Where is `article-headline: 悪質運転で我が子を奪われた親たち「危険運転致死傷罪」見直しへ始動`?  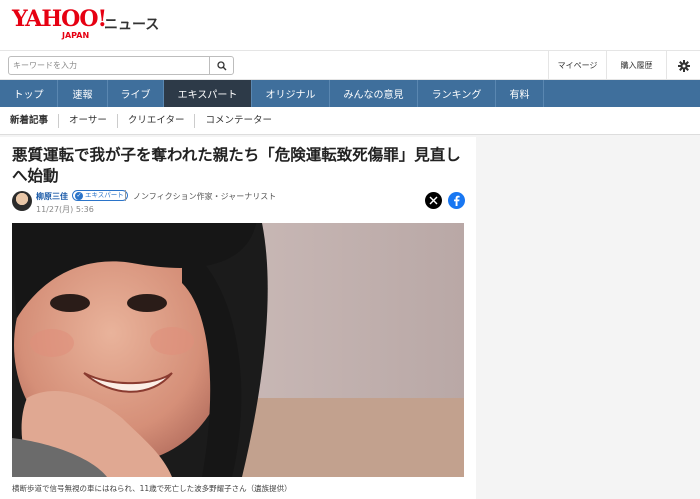 article-headline: 悪質運転で我が子を奪われた親たち「危険運転致死傷罪」見直しへ始動 is located at coordinates (236, 165).